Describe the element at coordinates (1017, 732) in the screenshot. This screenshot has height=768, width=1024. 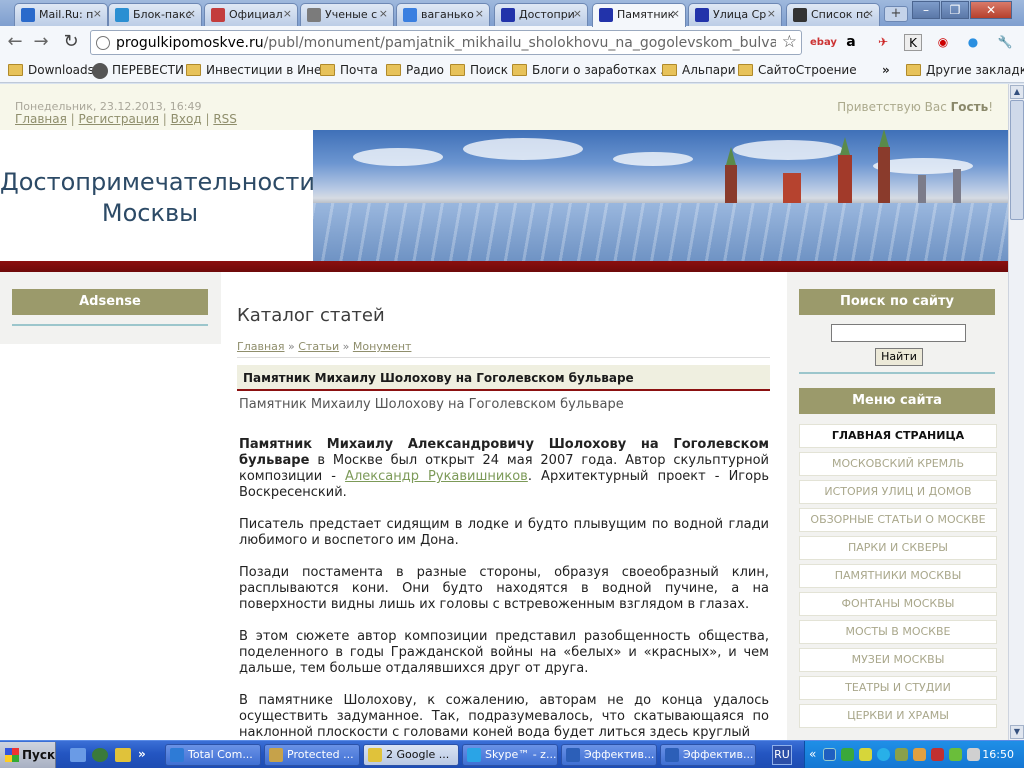
I see `scroll-down-arrow-icon: ▼` at that location.